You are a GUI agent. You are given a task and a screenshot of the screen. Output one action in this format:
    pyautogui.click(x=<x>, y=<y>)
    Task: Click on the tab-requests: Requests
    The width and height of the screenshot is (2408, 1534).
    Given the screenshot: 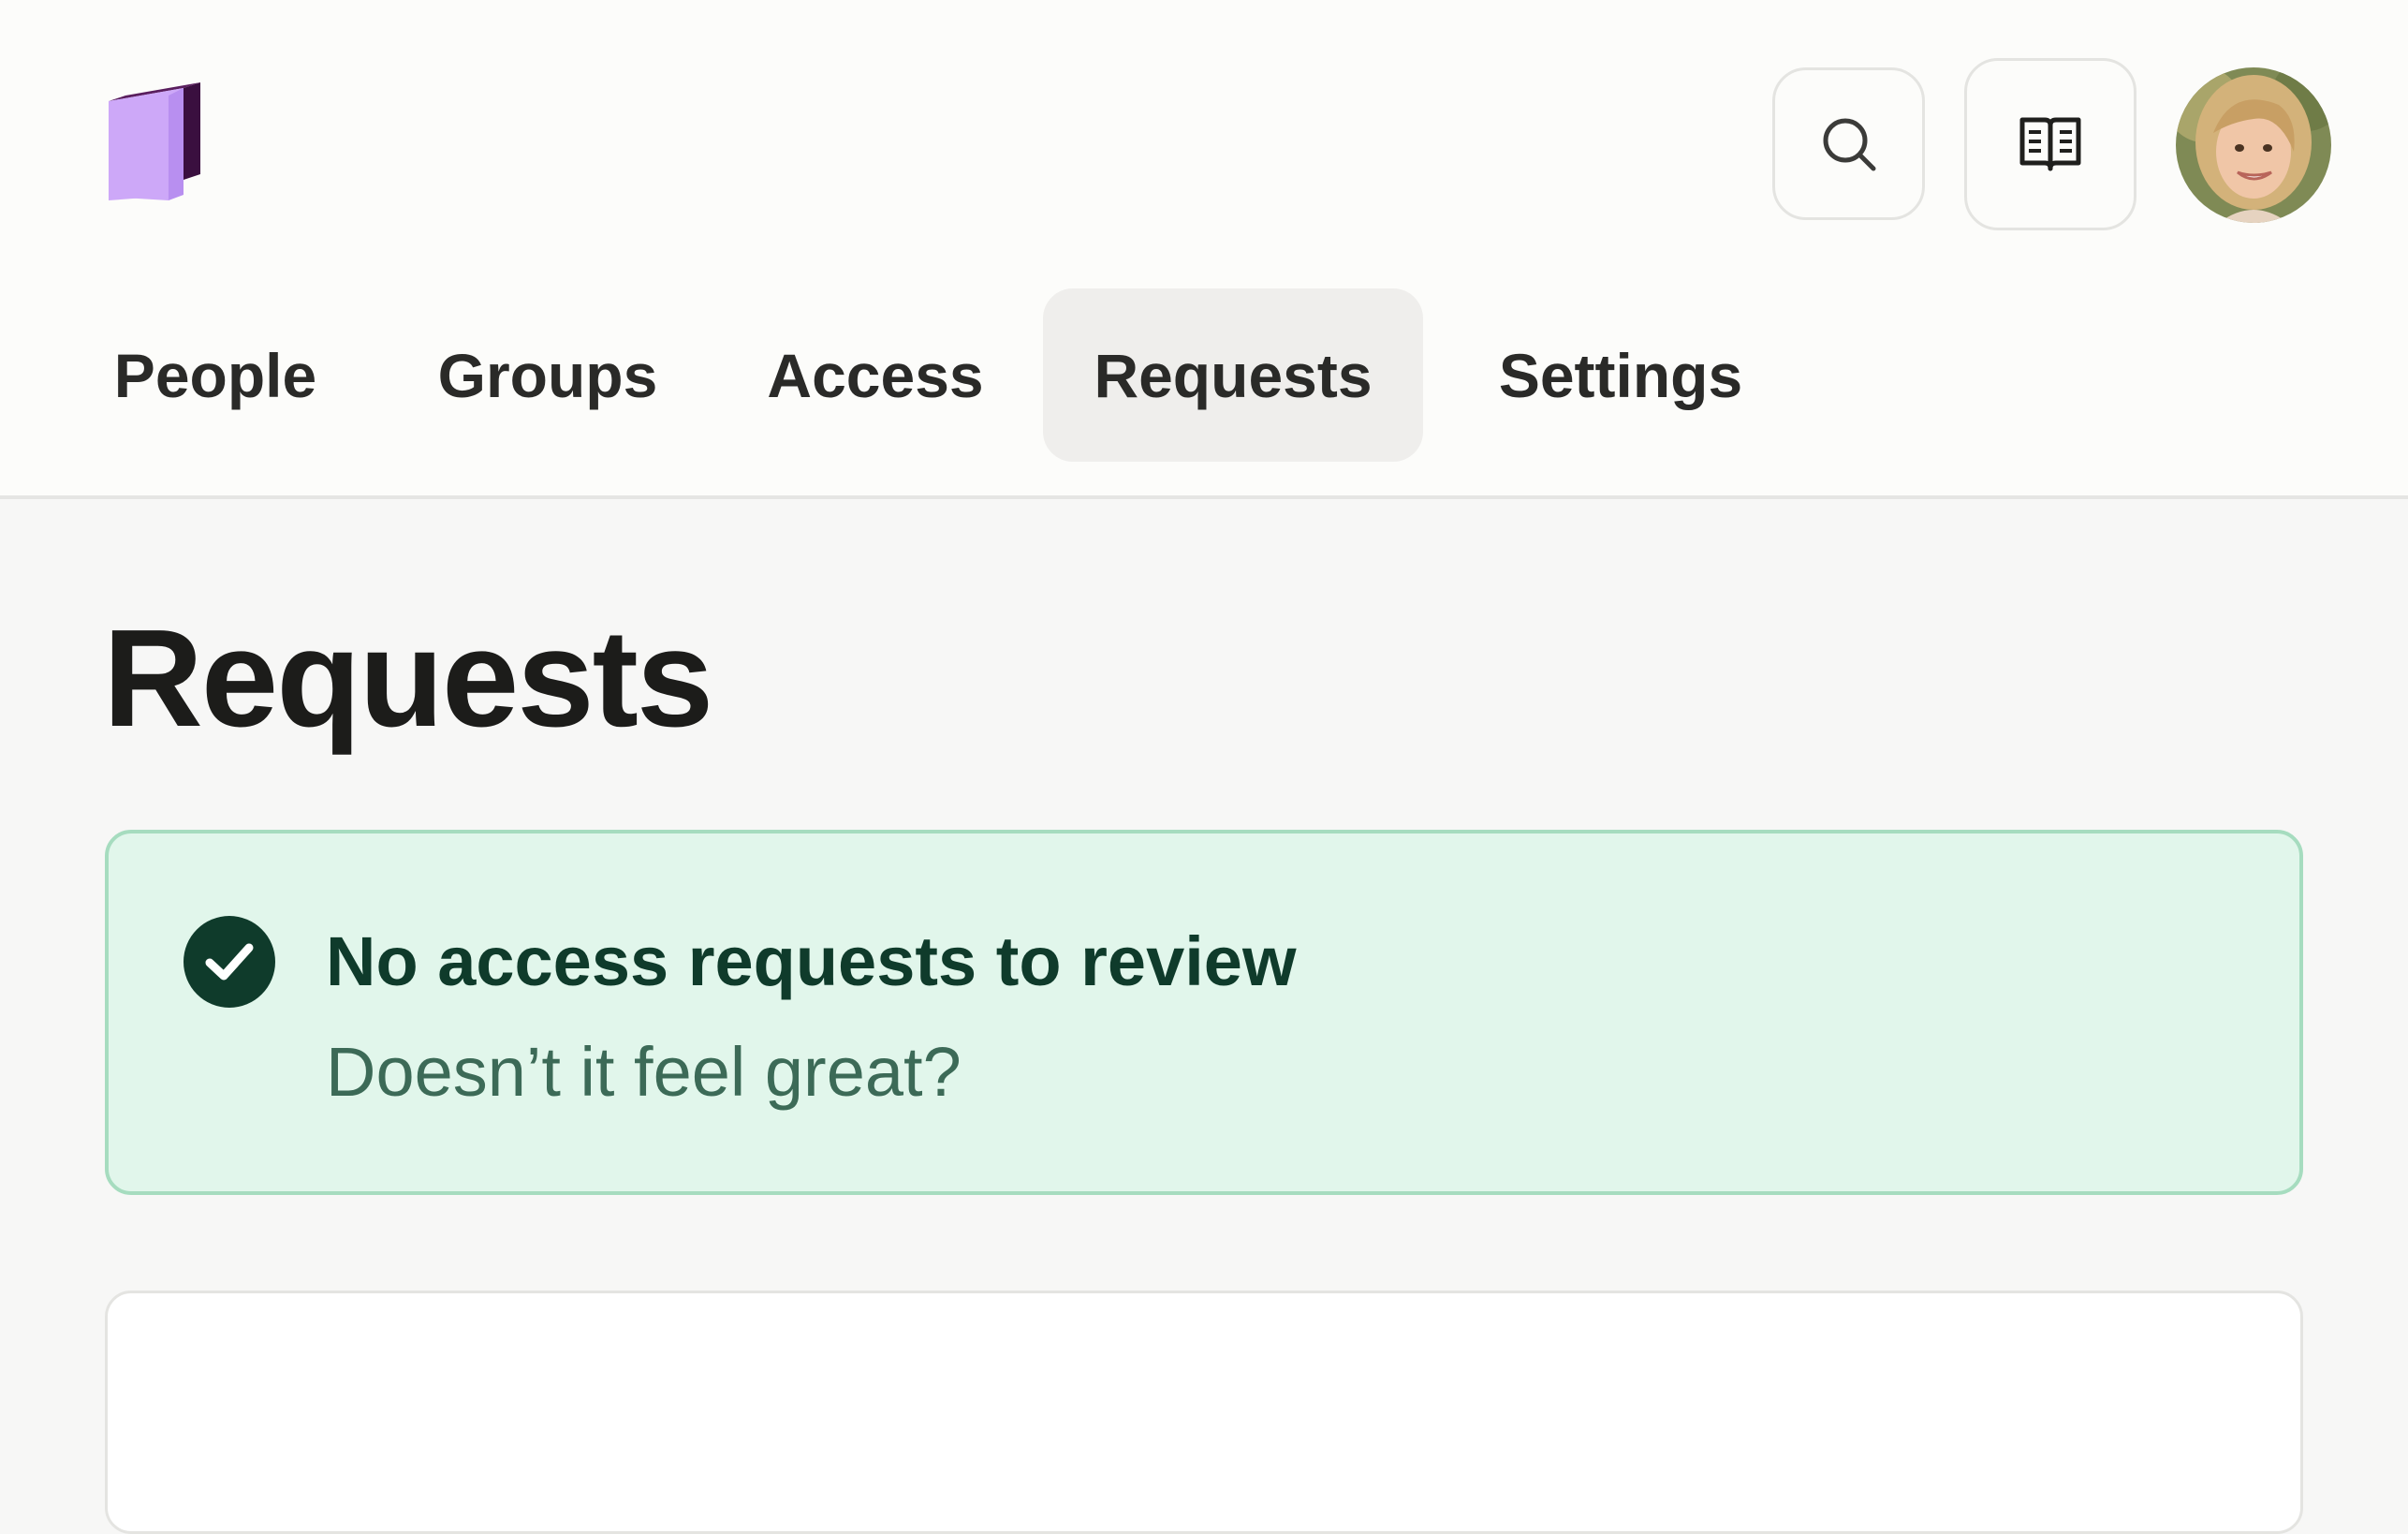 What is the action you would take?
    pyautogui.click(x=1233, y=375)
    